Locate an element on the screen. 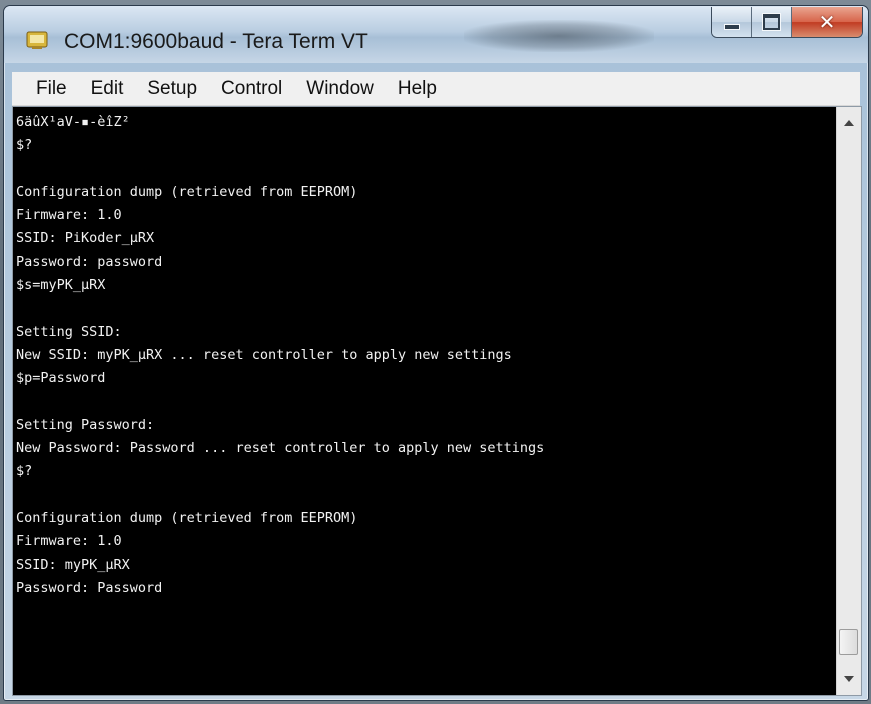 The image size is (871, 704). minimize-icon is located at coordinates (731, 27).